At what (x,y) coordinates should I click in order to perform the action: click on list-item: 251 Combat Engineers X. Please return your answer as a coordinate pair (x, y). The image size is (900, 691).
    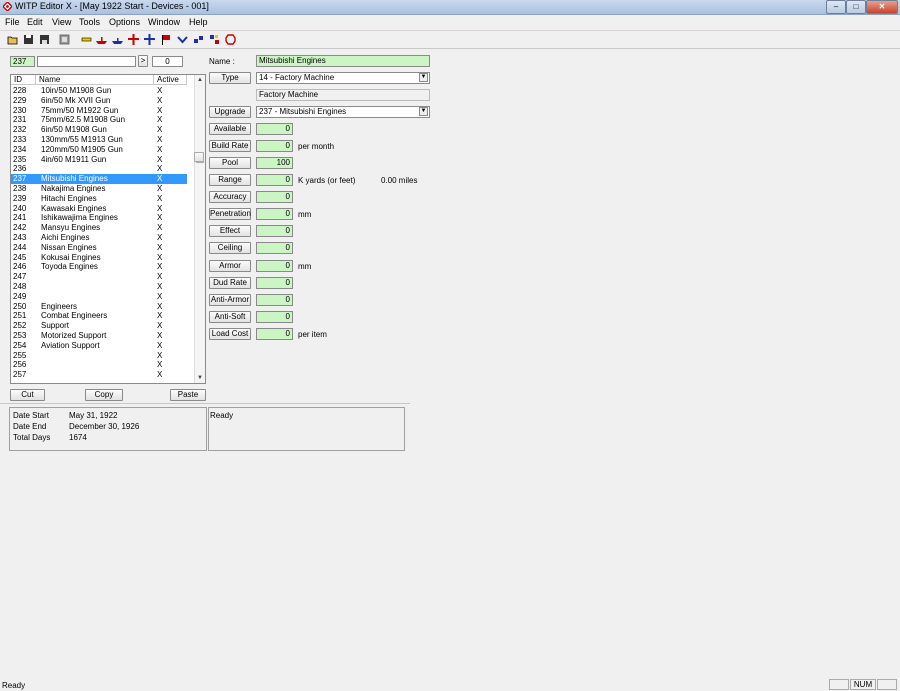
    Looking at the image, I should click on (99, 316).